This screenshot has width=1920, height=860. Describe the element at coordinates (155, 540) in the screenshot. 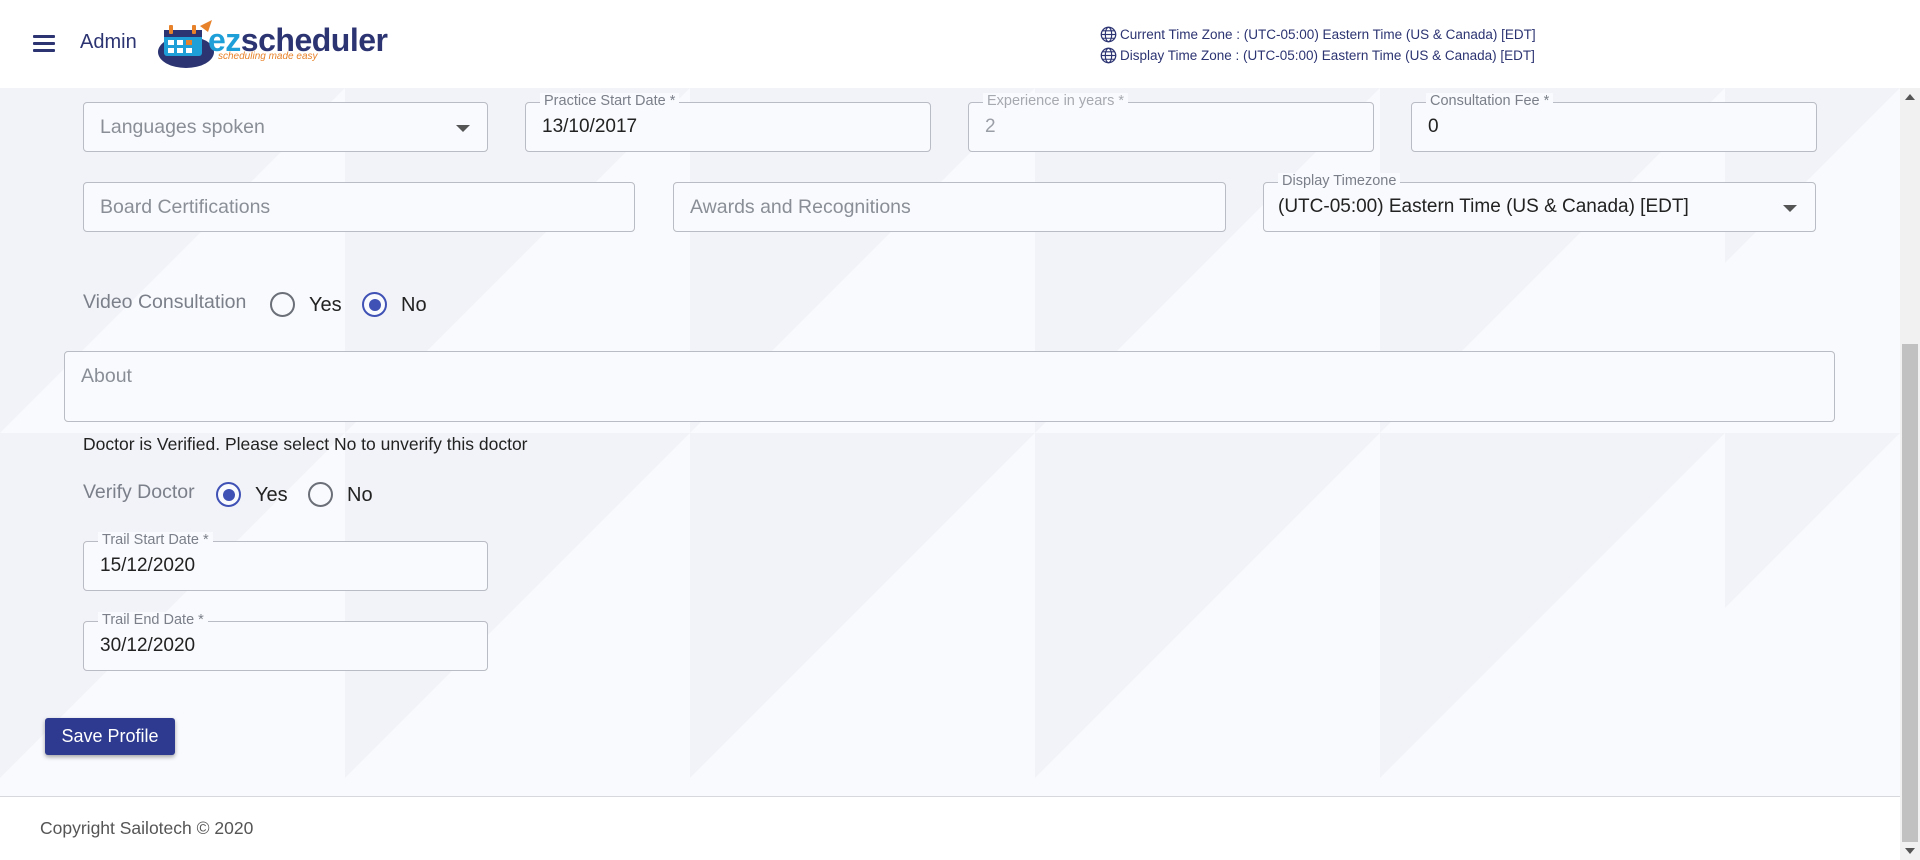

I see `trail-start-date-label: Trail Start Date *` at that location.